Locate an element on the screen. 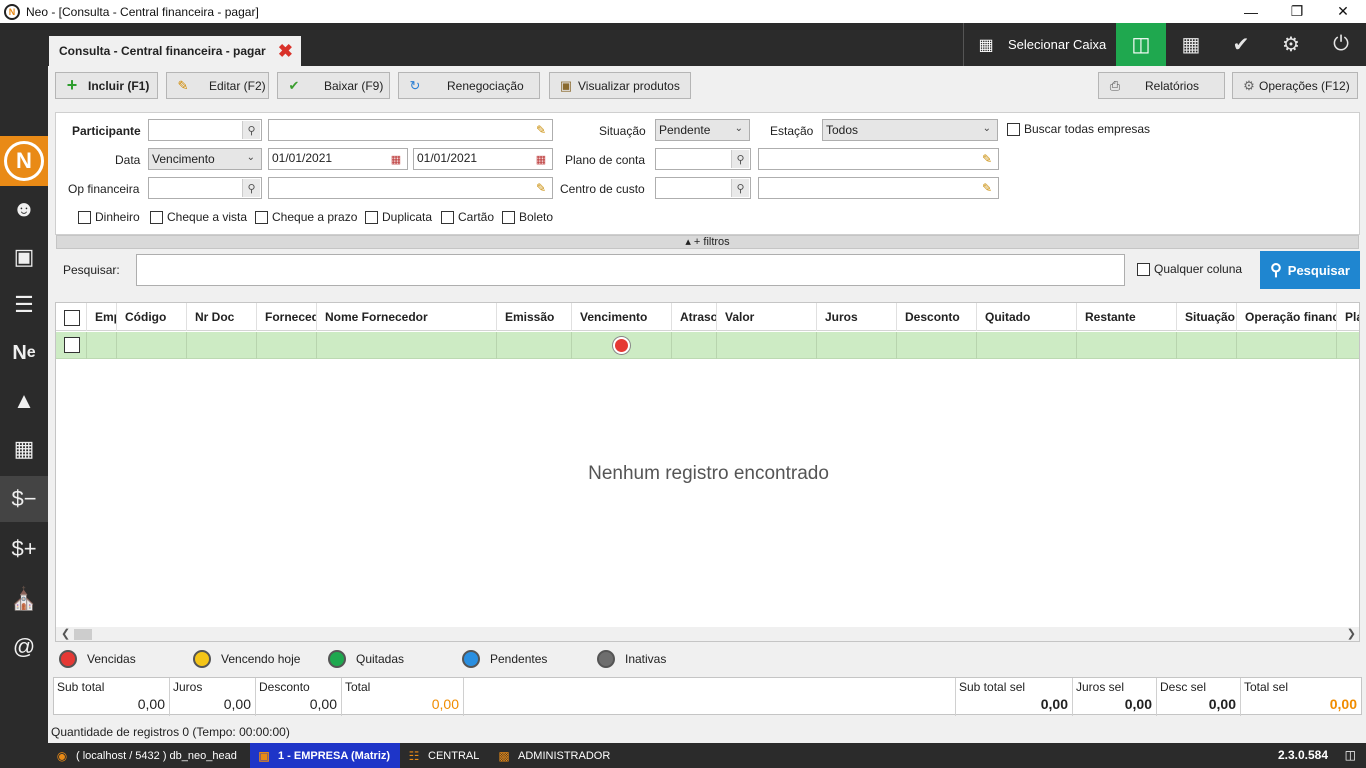 Image resolution: width=1366 pixels, height=768 pixels. tipo-duplicata-checkbox: Duplicata is located at coordinates (398, 217).